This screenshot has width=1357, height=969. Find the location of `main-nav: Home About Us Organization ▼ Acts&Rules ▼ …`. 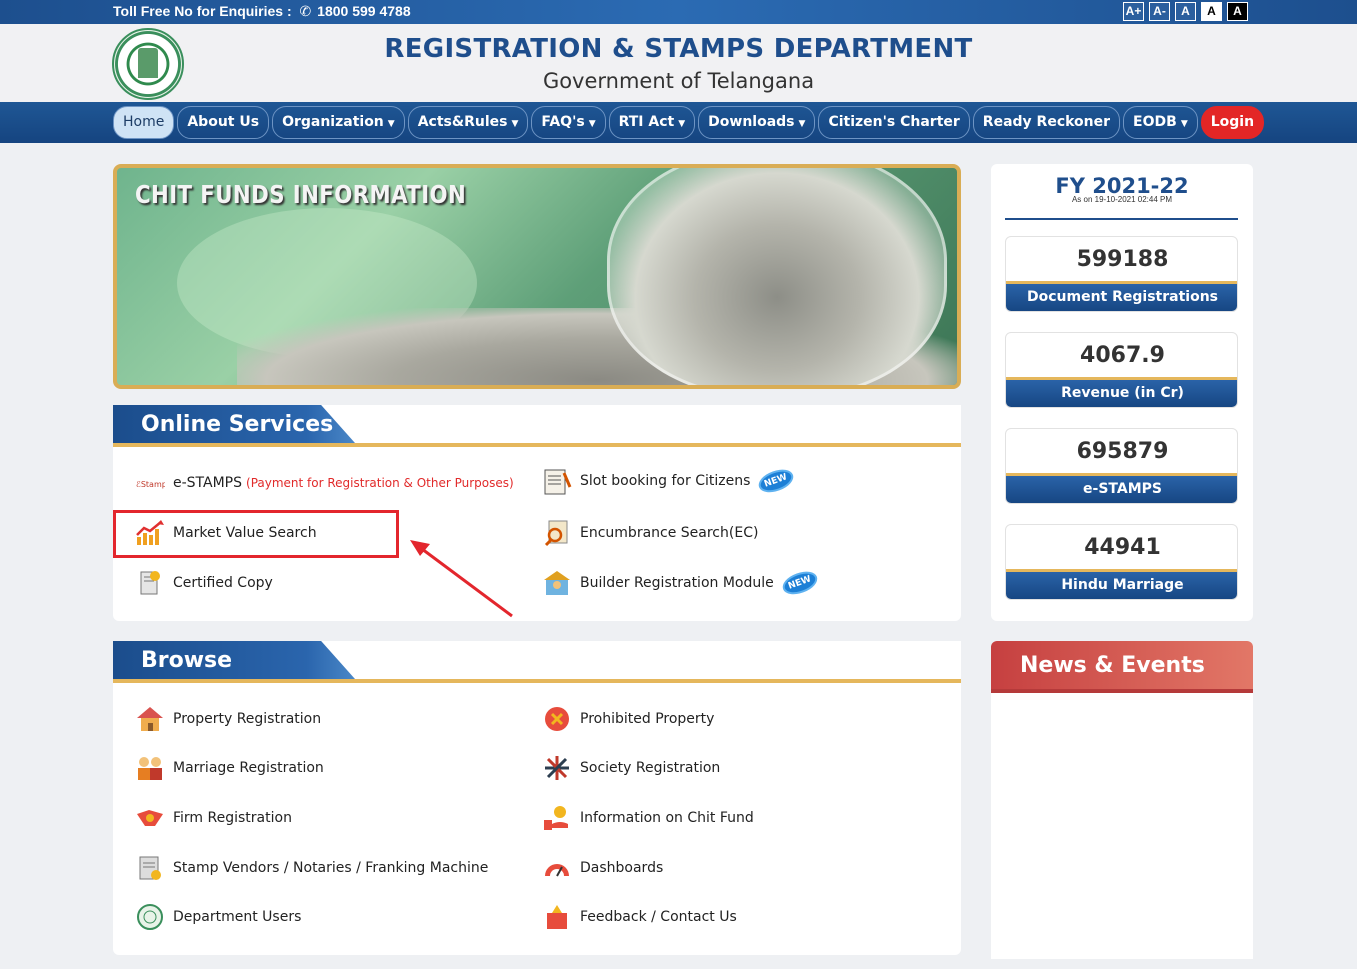

main-nav: Home About Us Organization ▼ Acts&Rules ▼ … is located at coordinates (678, 122).